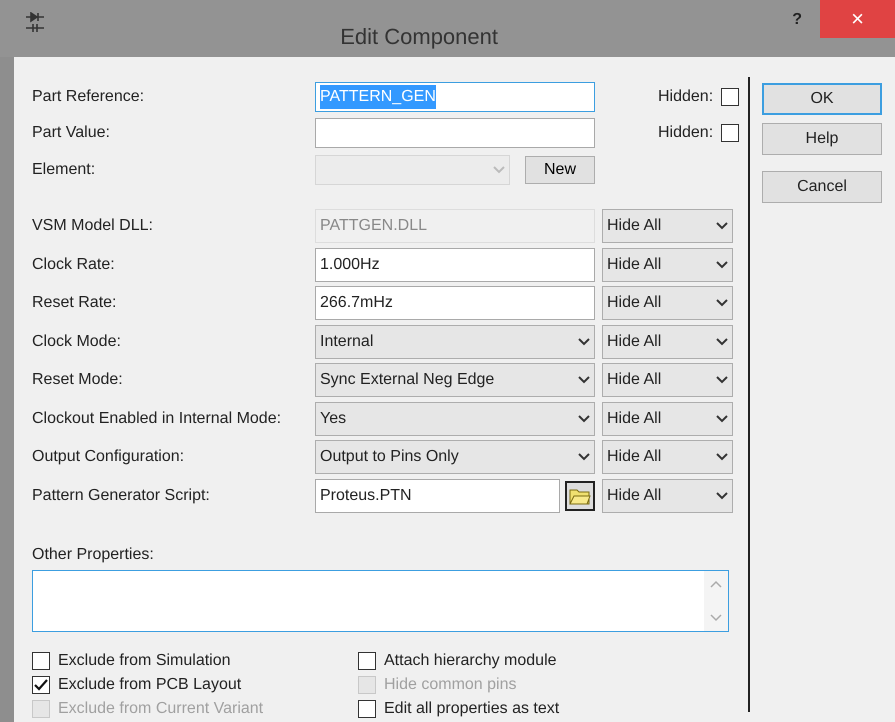 This screenshot has height=722, width=895. Describe the element at coordinates (455, 341) in the screenshot. I see `dropdown: Internal` at that location.